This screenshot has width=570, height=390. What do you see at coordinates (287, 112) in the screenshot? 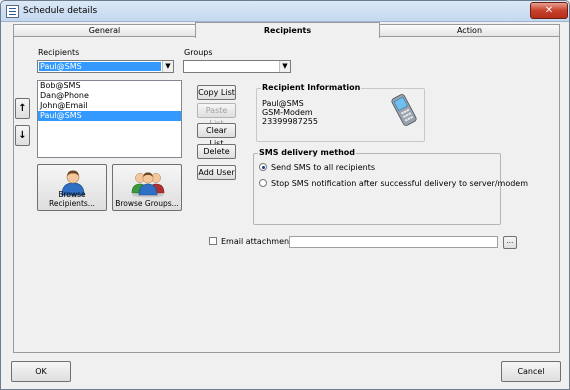
I see `recipient-info-type: GSM-Modem` at bounding box center [287, 112].